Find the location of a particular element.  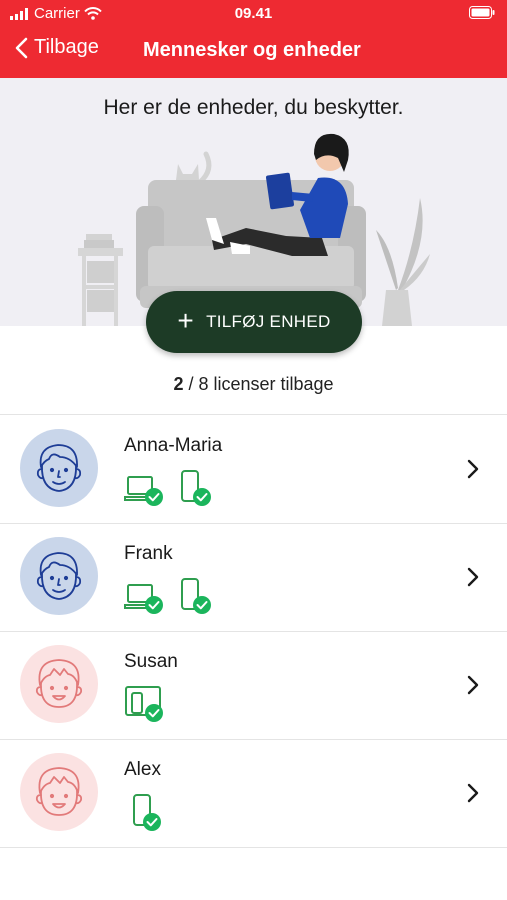

person-row-frank: Frank is located at coordinates (253, 579).